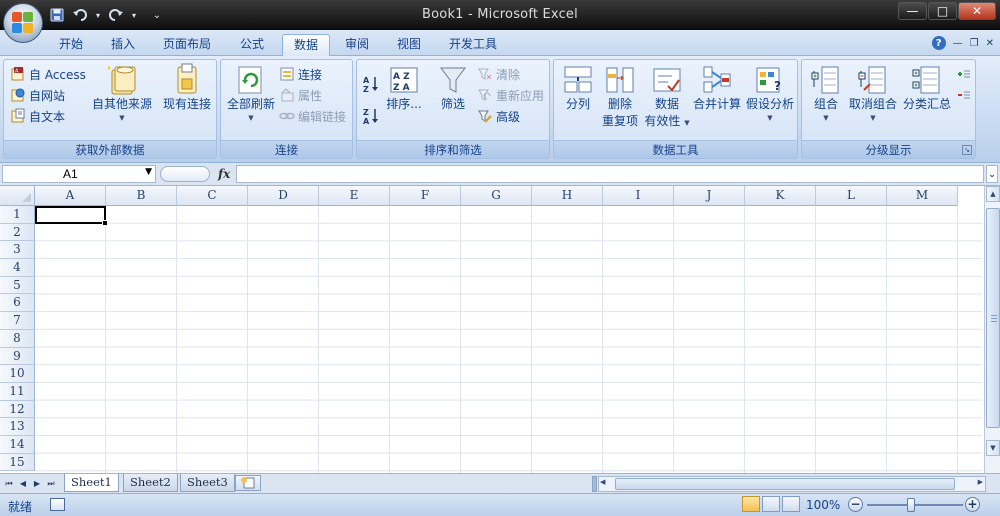  I want to click on clear-filter-button: 清除, so click(498, 74).